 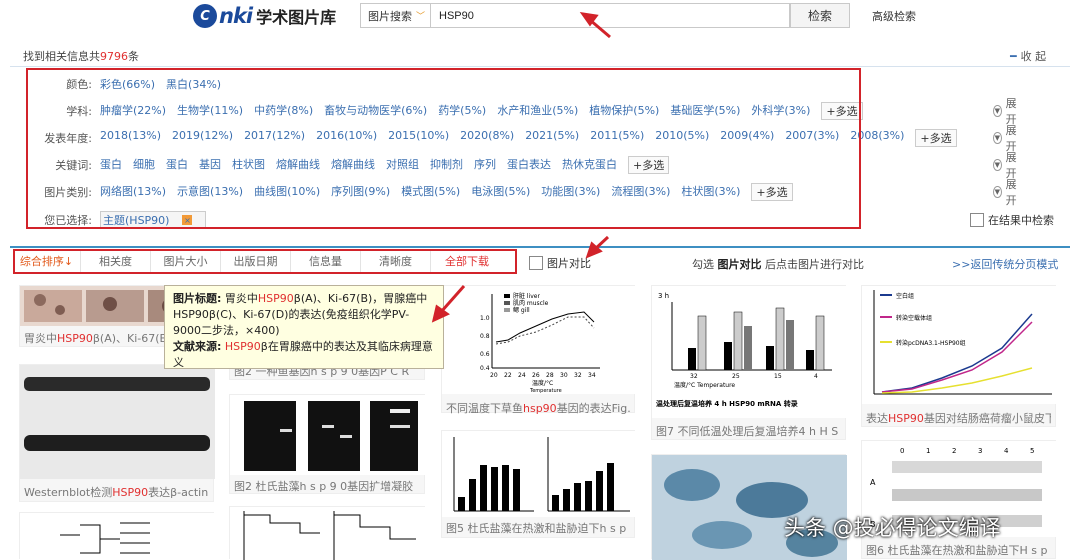 What do you see at coordinates (521, 167) in the screenshot?
I see `annotation-arrows` at bounding box center [521, 167].